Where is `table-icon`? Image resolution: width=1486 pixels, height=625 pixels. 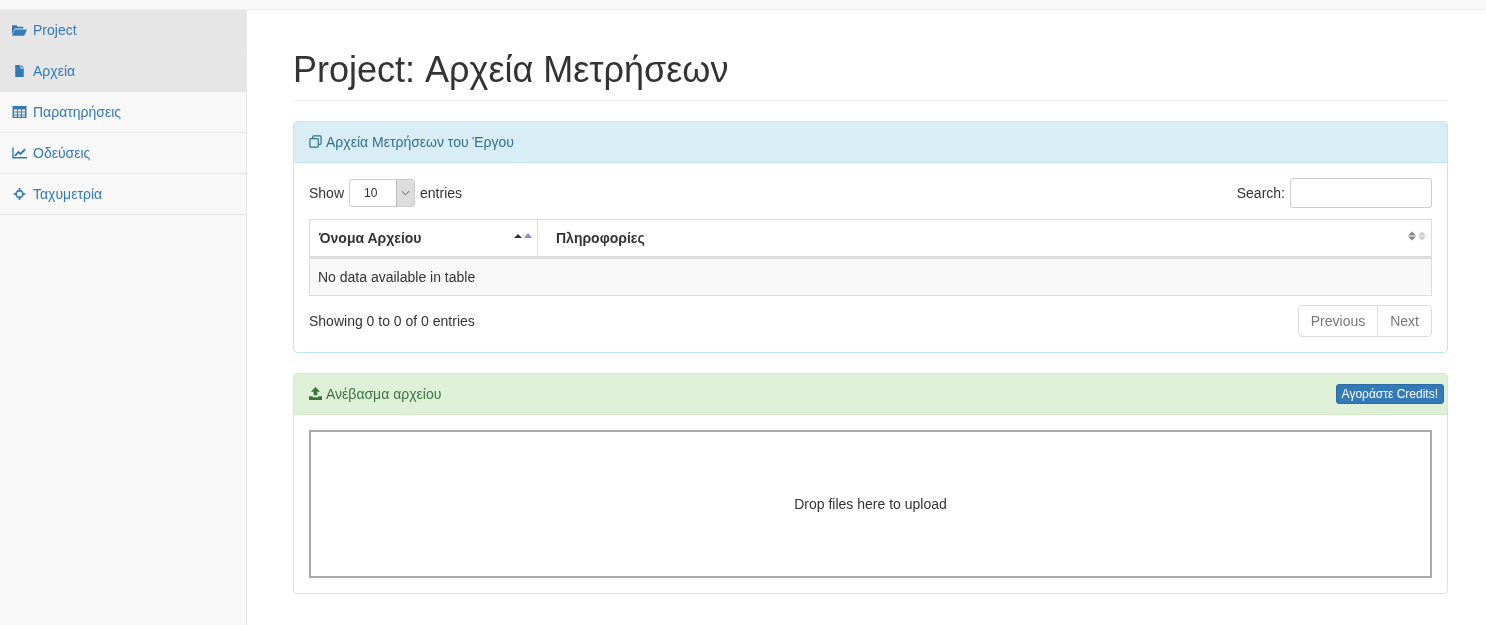
table-icon is located at coordinates (19, 112).